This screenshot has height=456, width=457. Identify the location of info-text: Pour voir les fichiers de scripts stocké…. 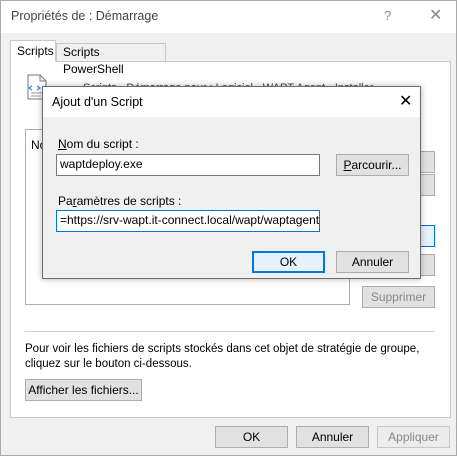
(222, 356).